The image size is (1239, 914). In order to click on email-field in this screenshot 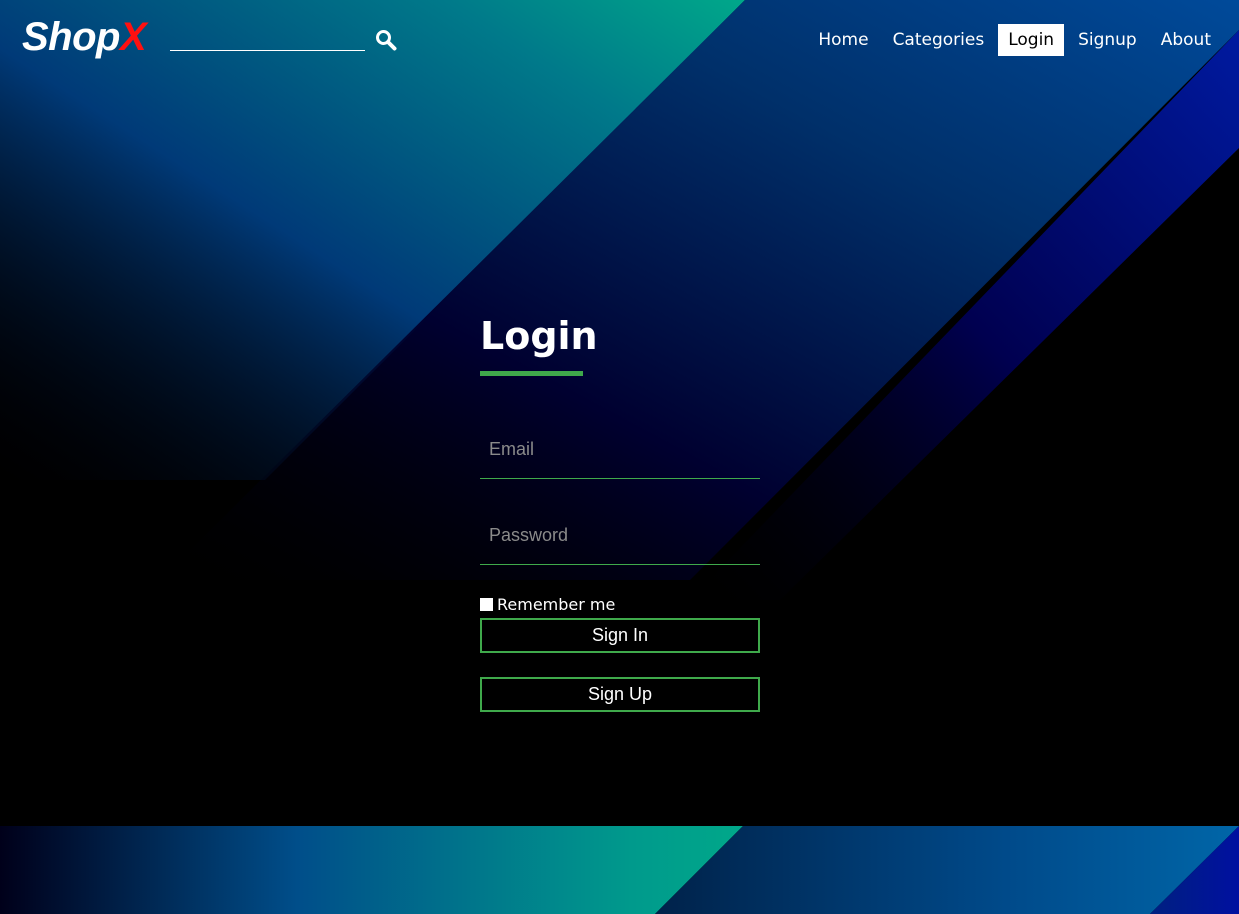, I will do `click(620, 449)`.